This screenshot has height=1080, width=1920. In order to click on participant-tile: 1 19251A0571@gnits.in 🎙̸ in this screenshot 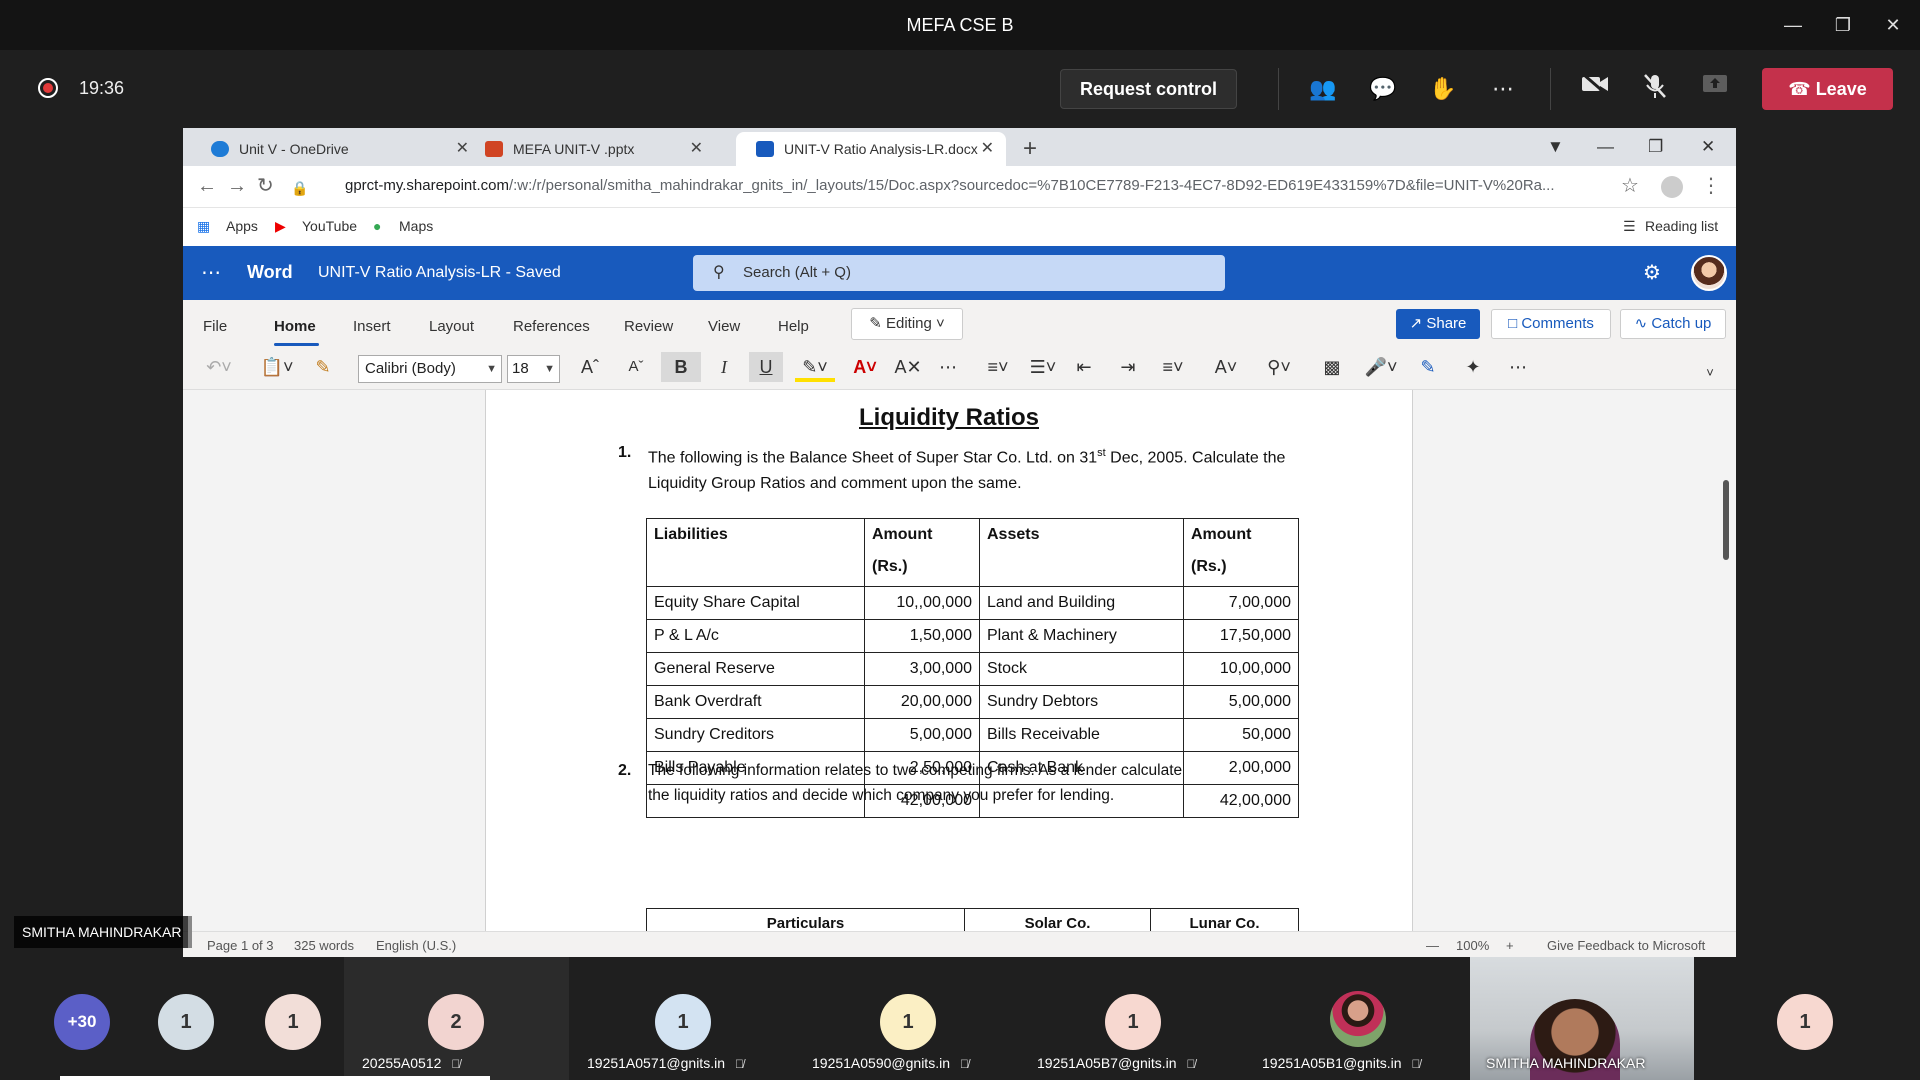, I will do `click(681, 1018)`.